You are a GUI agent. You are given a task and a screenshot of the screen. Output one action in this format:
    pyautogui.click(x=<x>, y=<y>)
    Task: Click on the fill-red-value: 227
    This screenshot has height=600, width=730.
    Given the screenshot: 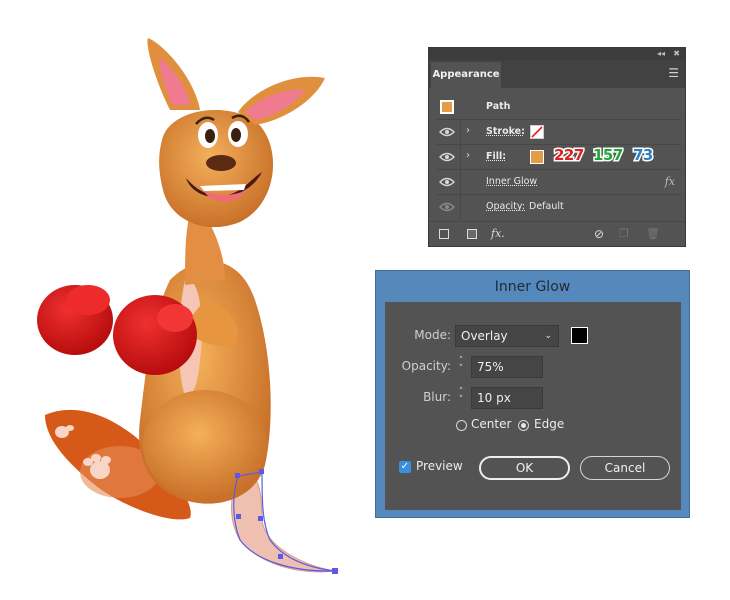 What is the action you would take?
    pyautogui.click(x=569, y=155)
    